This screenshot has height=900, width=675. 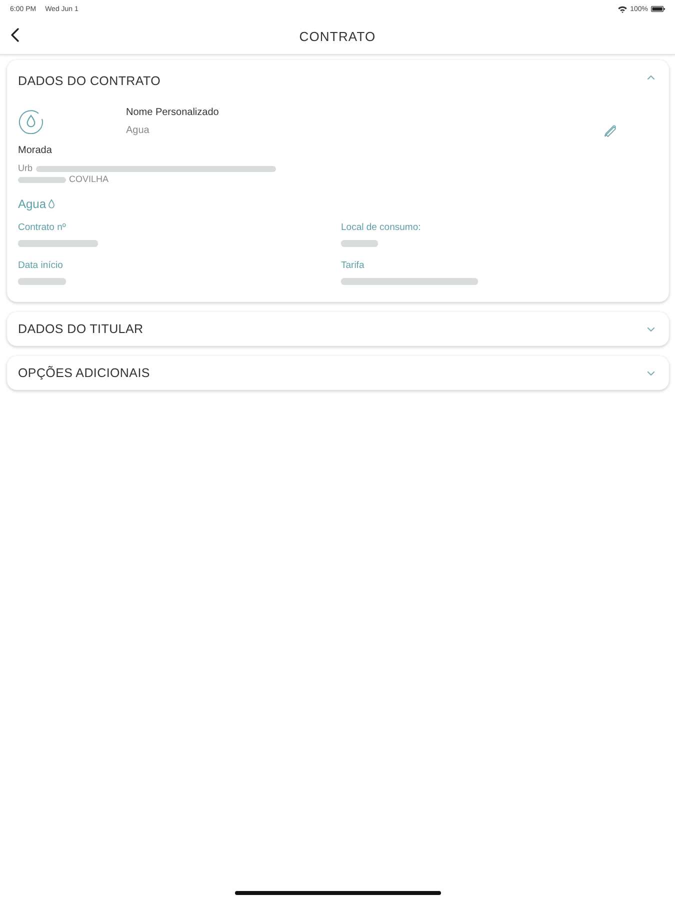 I want to click on battery-icon, so click(x=658, y=9).